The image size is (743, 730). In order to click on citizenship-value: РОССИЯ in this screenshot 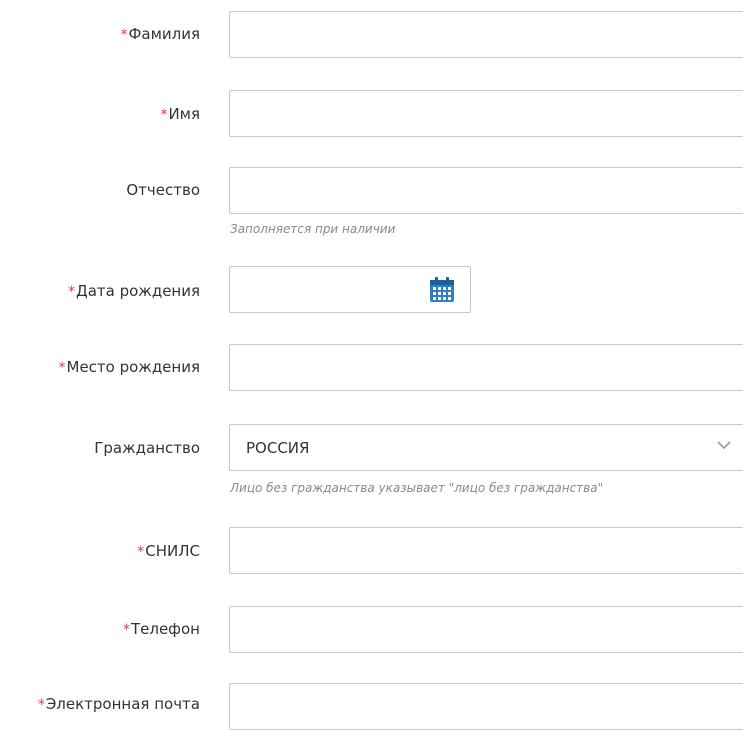, I will do `click(278, 448)`.